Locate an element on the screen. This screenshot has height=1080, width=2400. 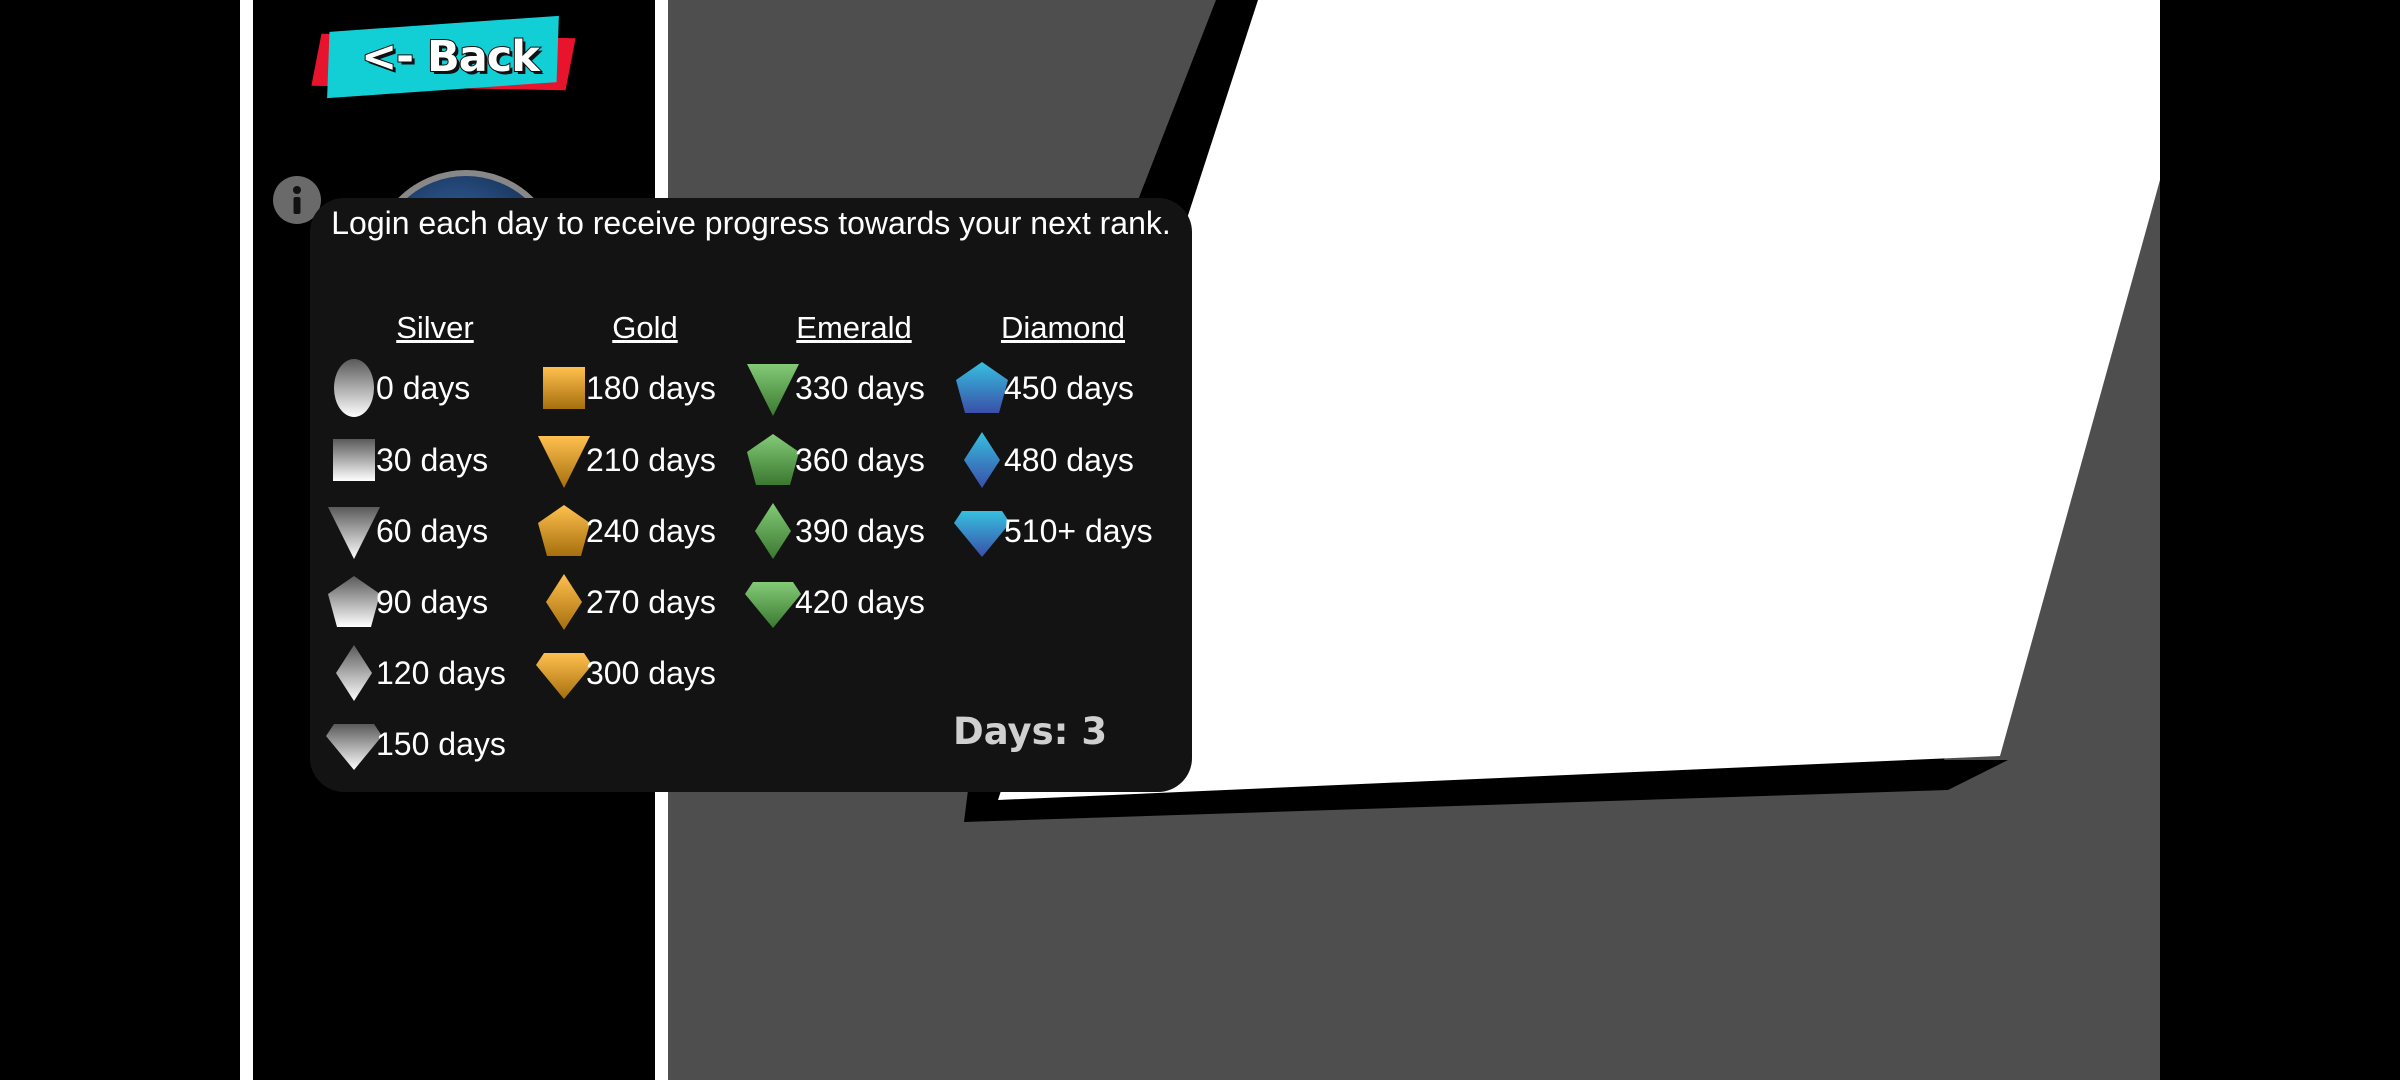
rank-tier-silver: 30 days is located at coordinates (429, 460).